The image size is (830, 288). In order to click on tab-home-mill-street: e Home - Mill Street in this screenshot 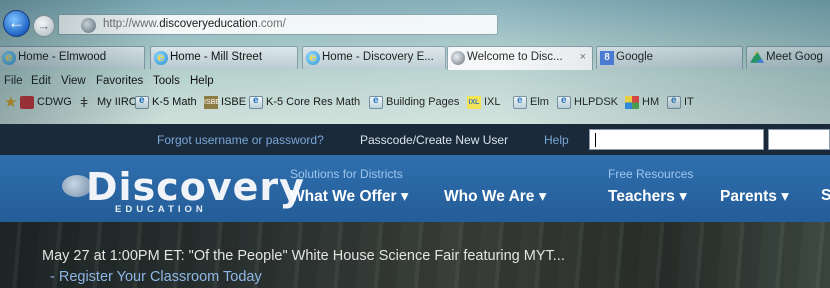, I will do `click(224, 57)`.